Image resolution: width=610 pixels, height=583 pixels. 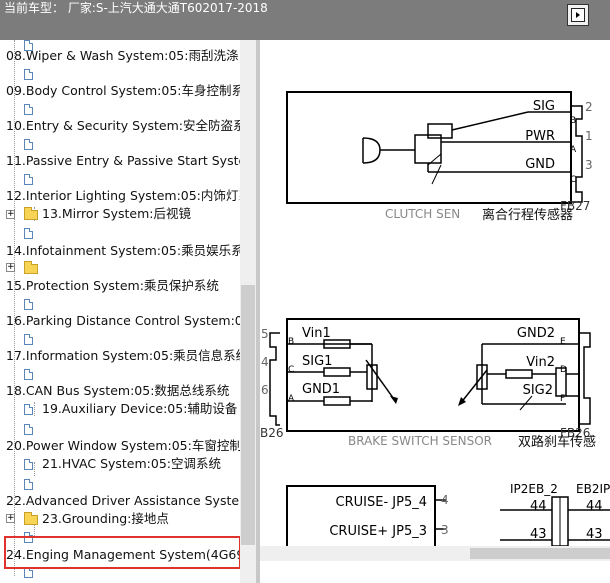 I want to click on tree-item-22: 22.Advanced Driver Assistance Syster, so click(x=123, y=501).